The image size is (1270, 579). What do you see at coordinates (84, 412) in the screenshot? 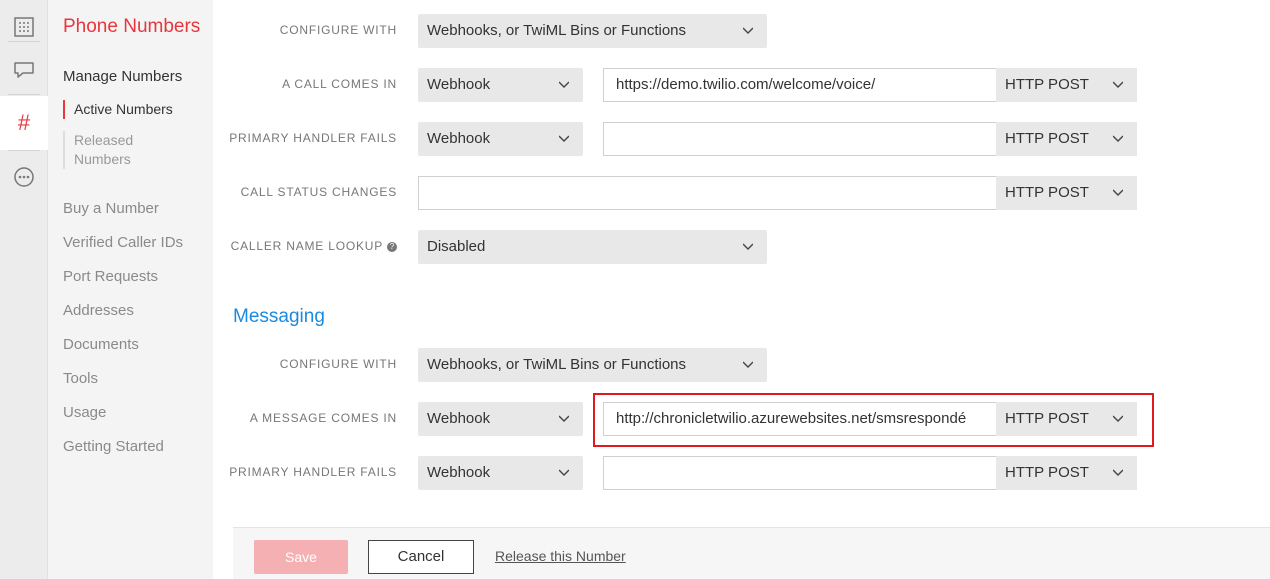
I see `sidebar-item-usage: Usage` at bounding box center [84, 412].